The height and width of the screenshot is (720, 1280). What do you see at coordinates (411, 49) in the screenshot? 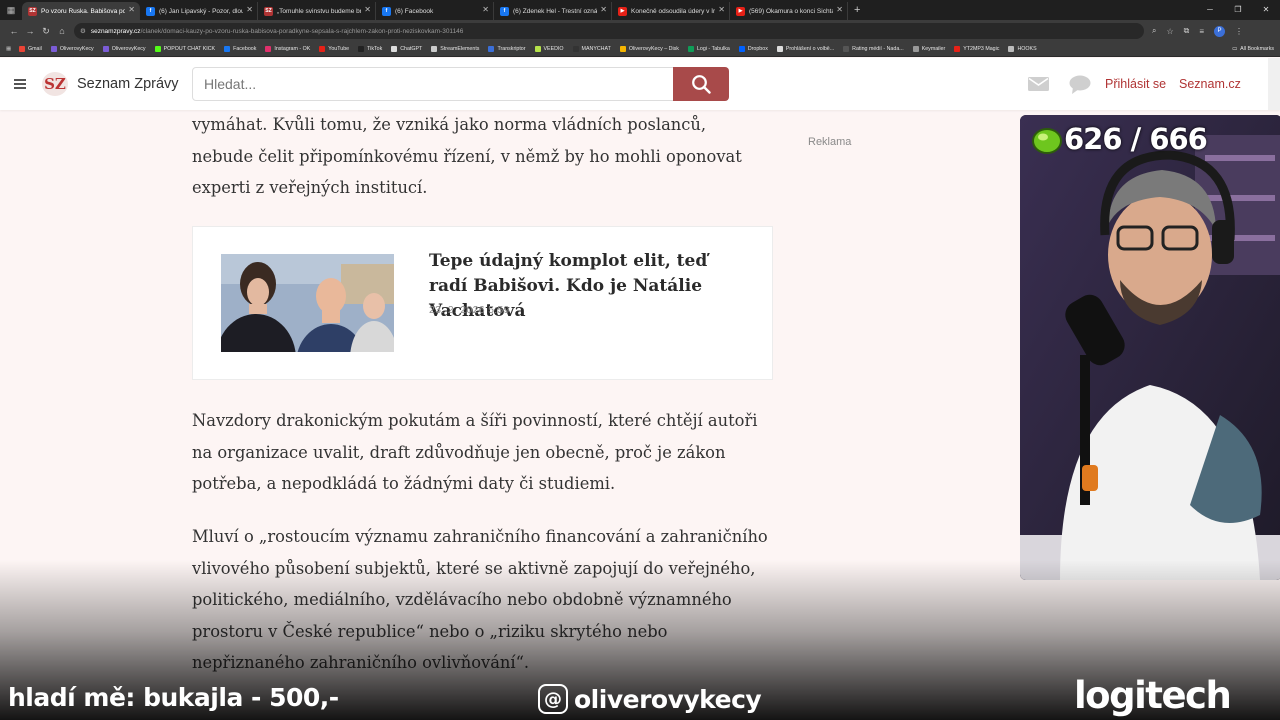
I see `bookmark-label: ChatGPT` at bounding box center [411, 49].